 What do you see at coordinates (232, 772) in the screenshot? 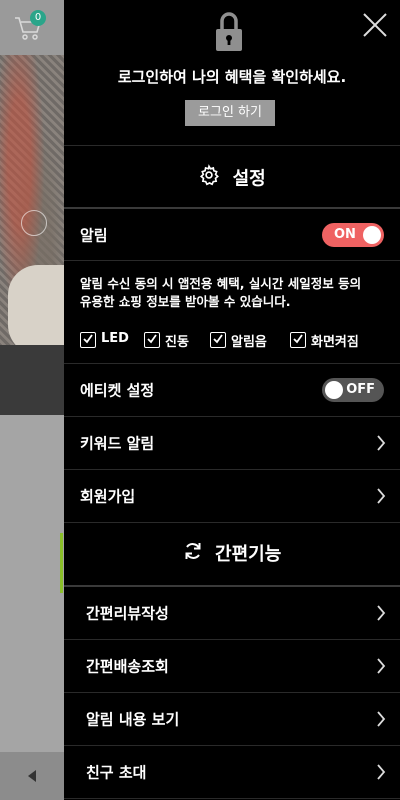
I see `invite-friend-row: 친구 초대` at bounding box center [232, 772].